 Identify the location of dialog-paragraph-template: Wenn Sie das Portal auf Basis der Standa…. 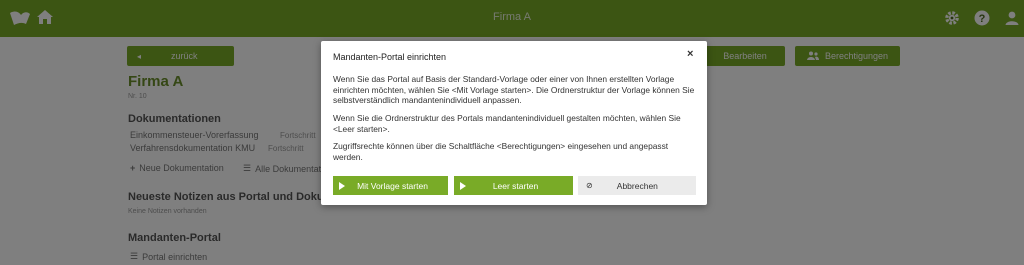
(514, 89).